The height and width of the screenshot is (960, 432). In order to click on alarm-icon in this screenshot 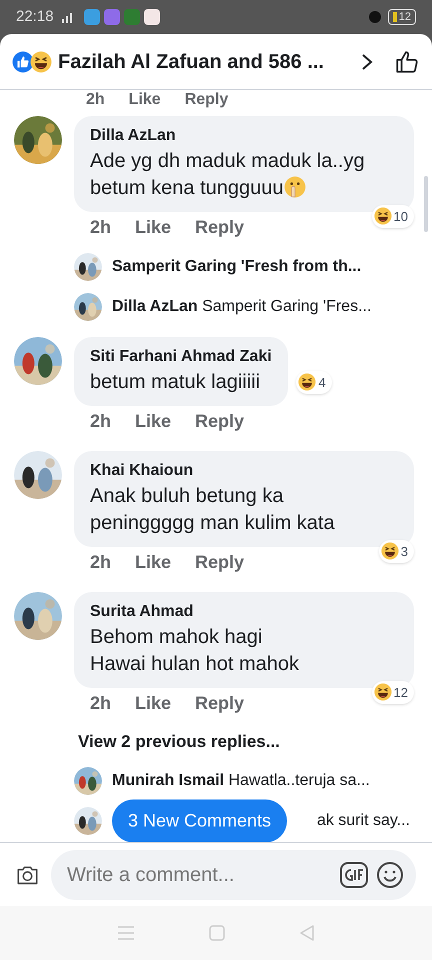, I will do `click(375, 17)`.